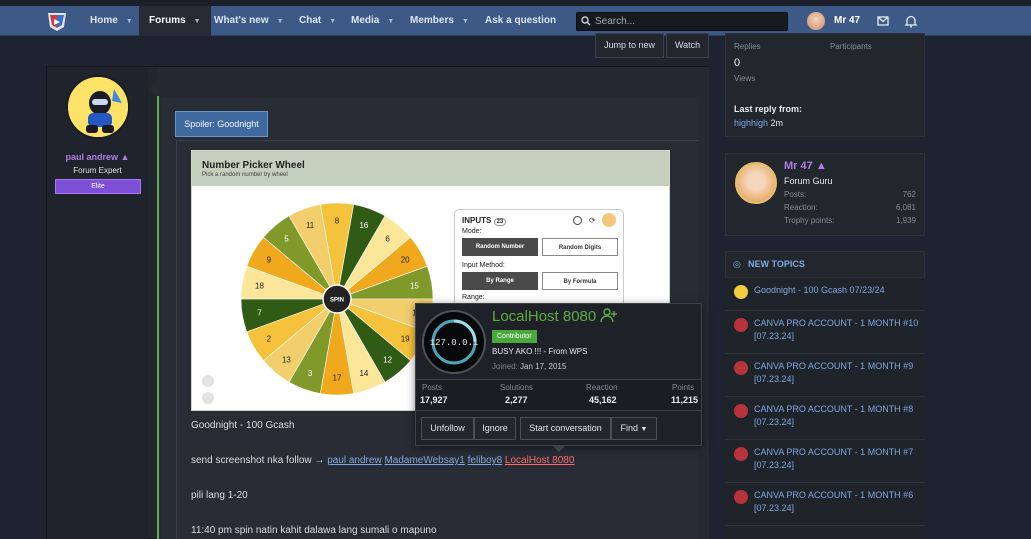 This screenshot has height=539, width=1031. What do you see at coordinates (152, 89) in the screenshot?
I see `post-arrow` at bounding box center [152, 89].